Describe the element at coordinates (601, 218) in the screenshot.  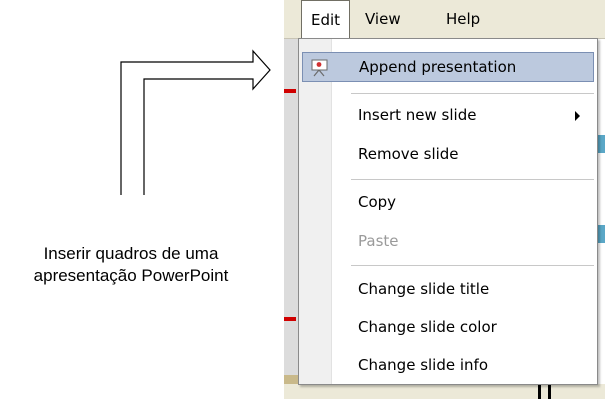
I see `right-panel-strip` at that location.